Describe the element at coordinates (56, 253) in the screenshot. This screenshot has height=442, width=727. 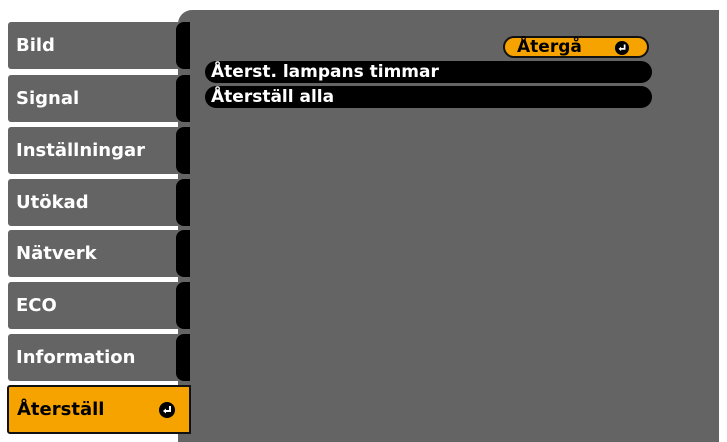
I see `tab-label: Nätverk` at that location.